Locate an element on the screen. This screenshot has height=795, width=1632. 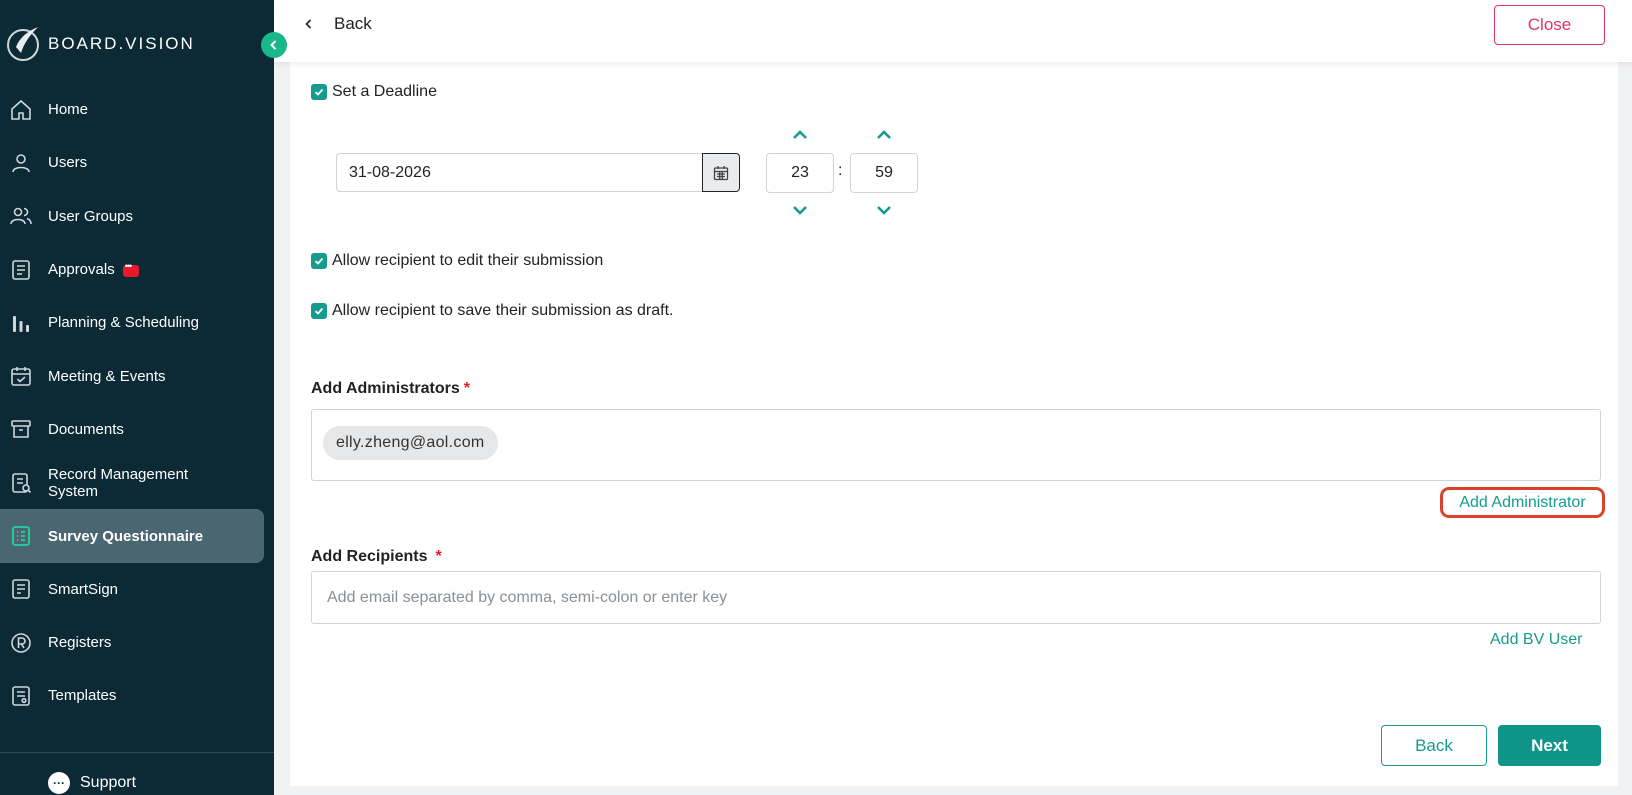
sidebar-item-label: Meeting & Events is located at coordinates (107, 376).